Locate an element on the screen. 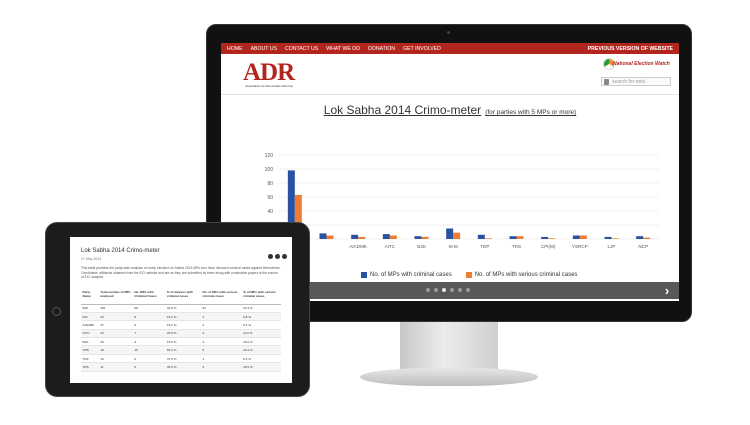  y-tick-label: 60 is located at coordinates (270, 198).